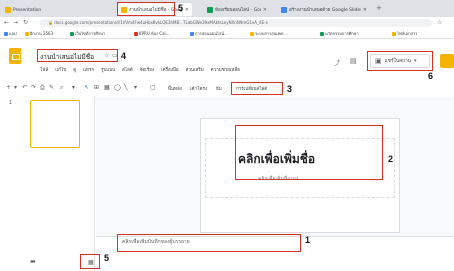  Describe the element at coordinates (15, 56) in the screenshot. I see `slides-logo-icon` at that location.